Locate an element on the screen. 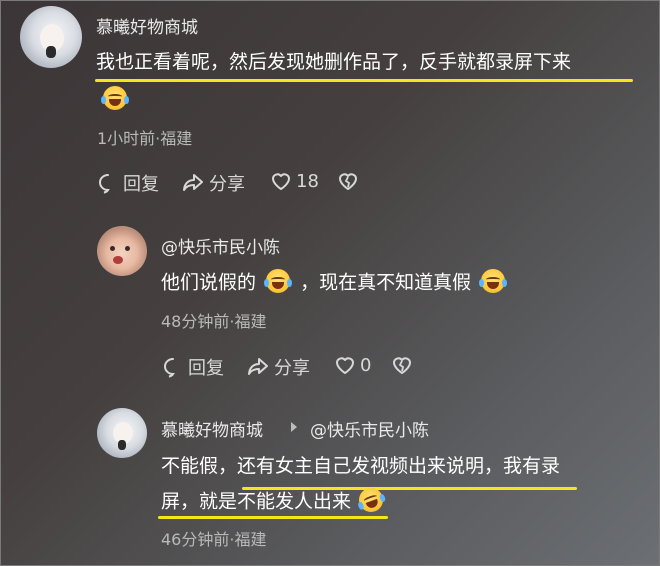 The height and width of the screenshot is (566, 660). comment-text: 不能假，还有女主自己发视频出来说明，我有录 is located at coordinates (361, 466).